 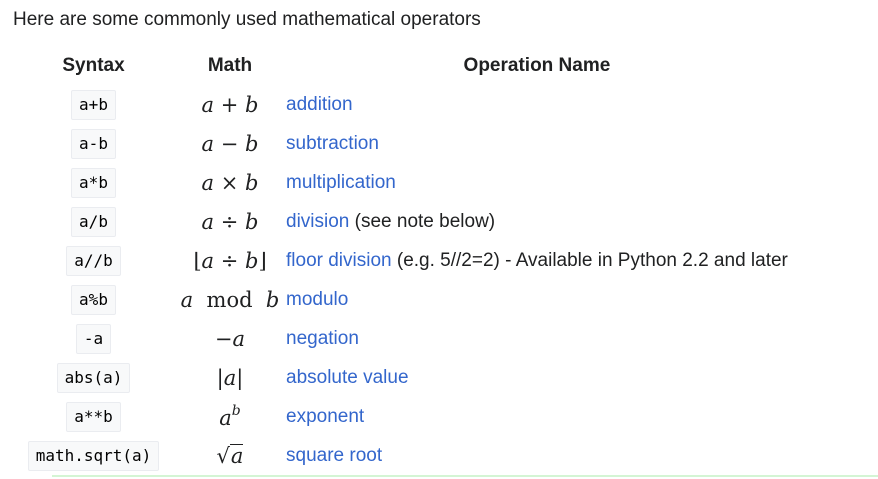 I want to click on operation-cell: multiplication, so click(x=537, y=182).